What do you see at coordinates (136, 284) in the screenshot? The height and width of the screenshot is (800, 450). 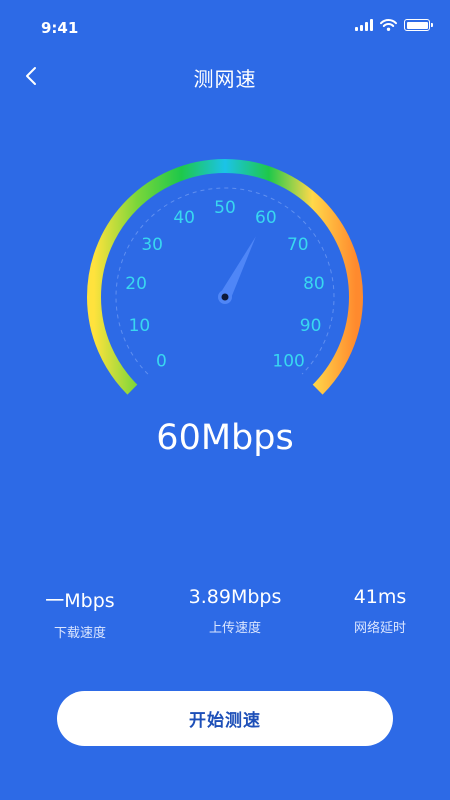 I see `gauge-tick-label-20: 20` at bounding box center [136, 284].